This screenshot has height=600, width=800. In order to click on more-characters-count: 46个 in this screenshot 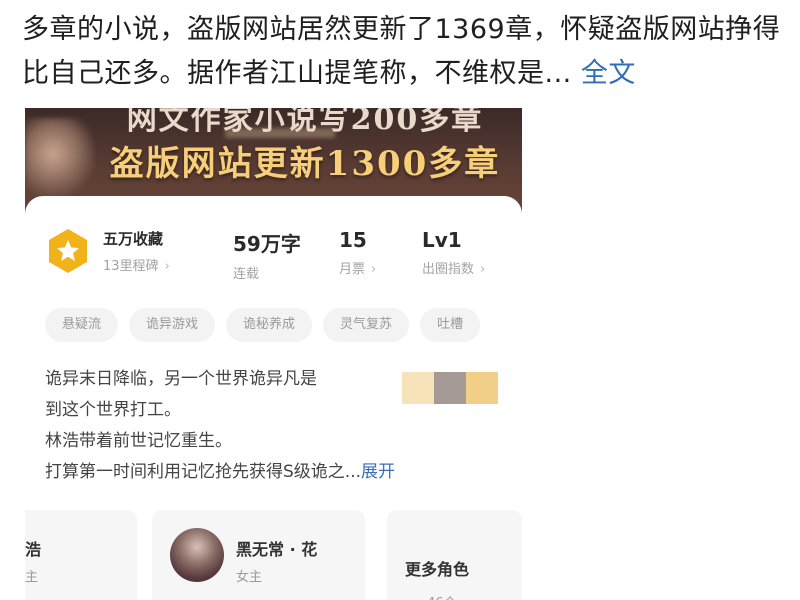, I will do `click(442, 596)`.